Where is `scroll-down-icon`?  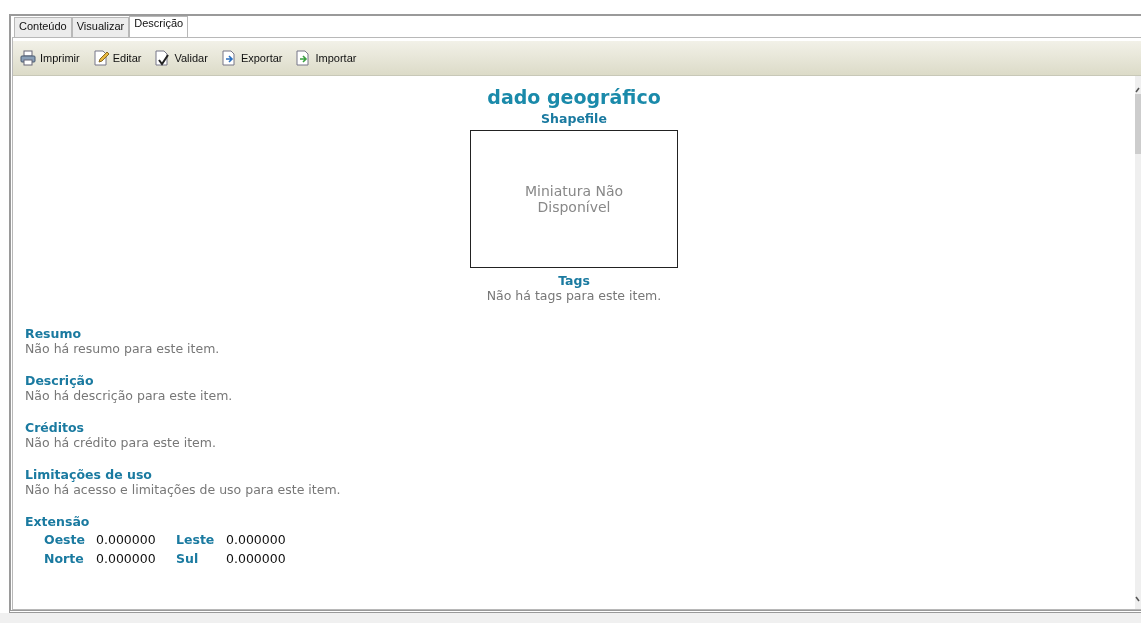
scroll-down-icon is located at coordinates (1138, 599).